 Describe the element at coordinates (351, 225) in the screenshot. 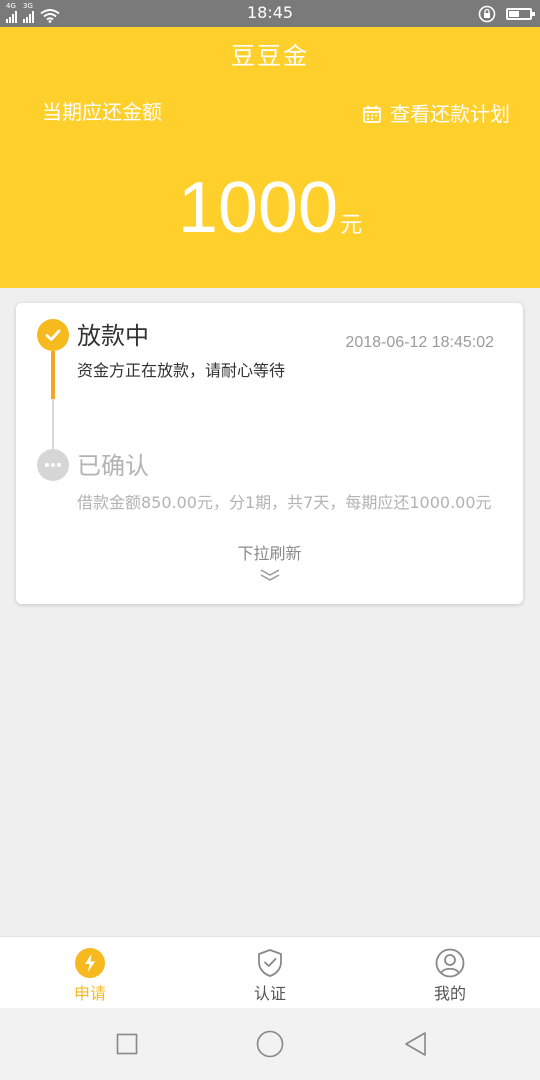

I see `due-amount-unit: 元` at that location.